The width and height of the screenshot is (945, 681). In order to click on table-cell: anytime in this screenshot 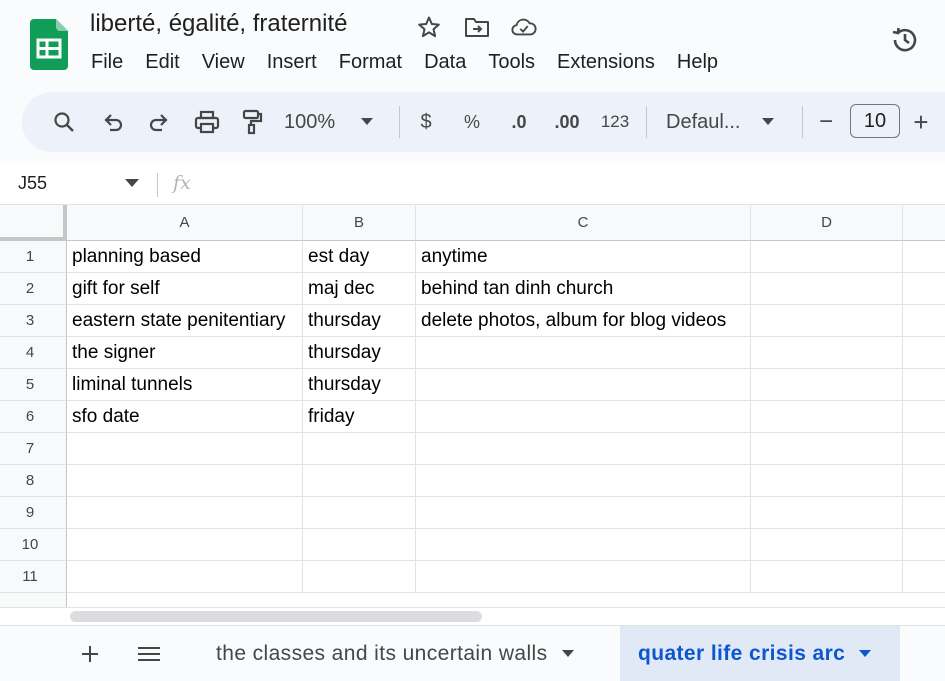, I will do `click(583, 257)`.